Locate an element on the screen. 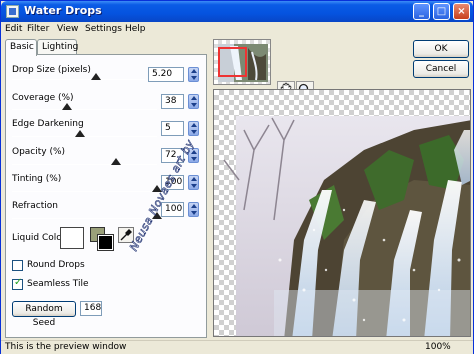 This screenshot has height=354, width=474. tinting-label: Tinting (%) is located at coordinates (37, 179).